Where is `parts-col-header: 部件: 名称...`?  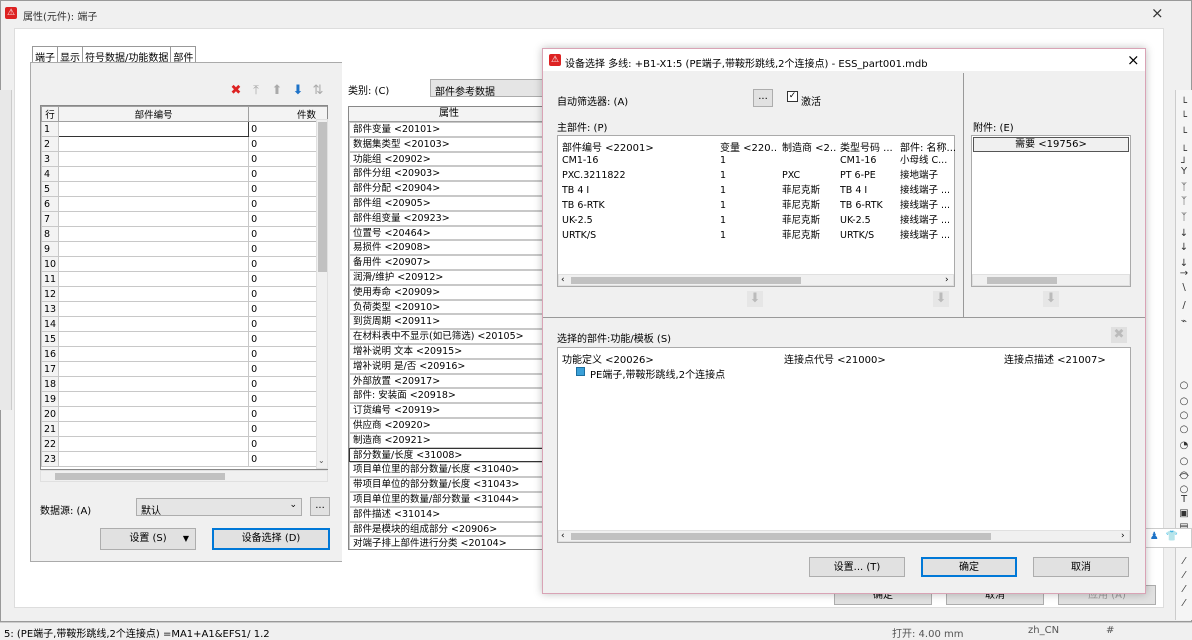 parts-col-header: 部件: 名称... is located at coordinates (930, 146).